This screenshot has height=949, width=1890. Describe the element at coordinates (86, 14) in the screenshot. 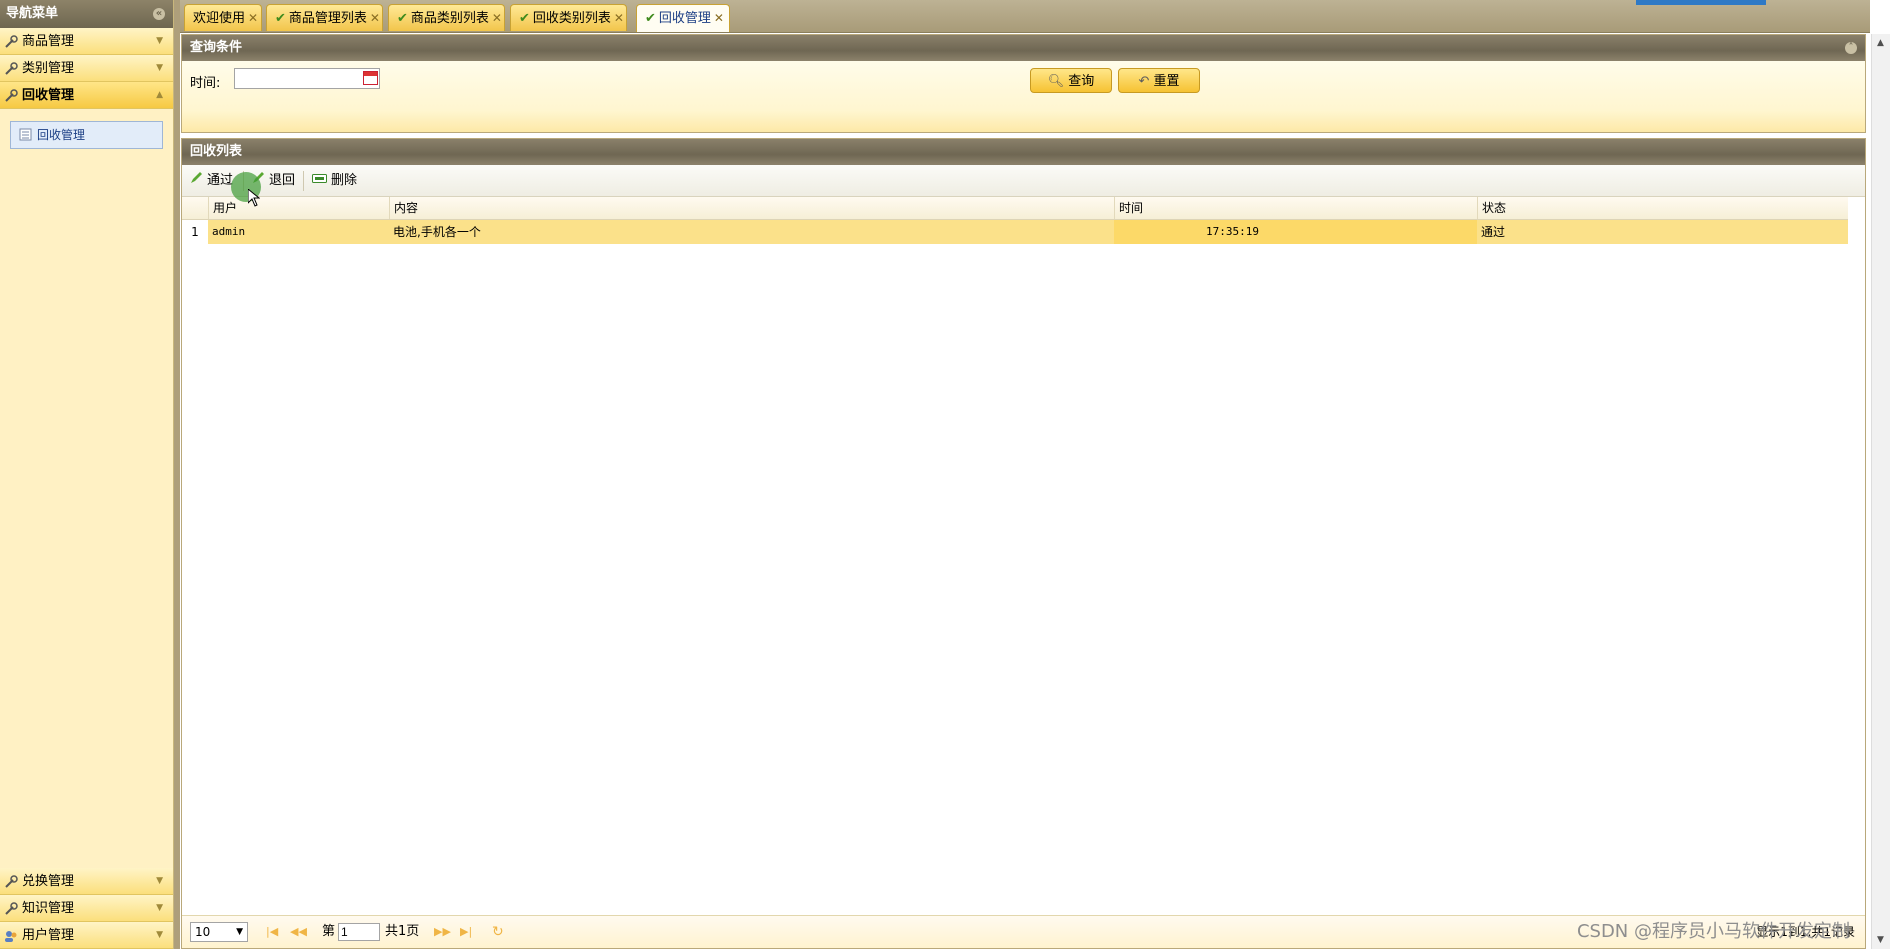

I see `sidebar-title: 导航菜单 «` at that location.